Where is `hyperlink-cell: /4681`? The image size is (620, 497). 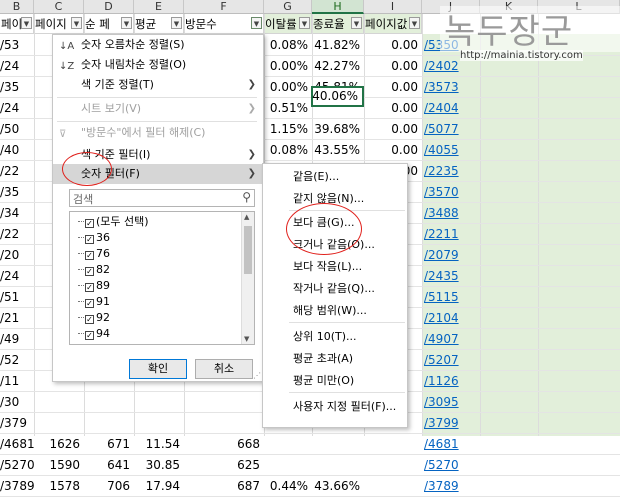 hyperlink-cell: /4681 is located at coordinates (451, 444).